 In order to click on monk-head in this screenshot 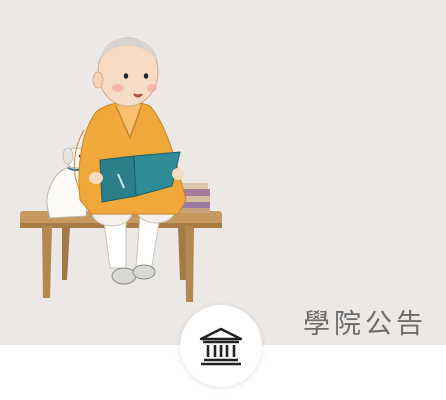, I will do `click(125, 72)`.